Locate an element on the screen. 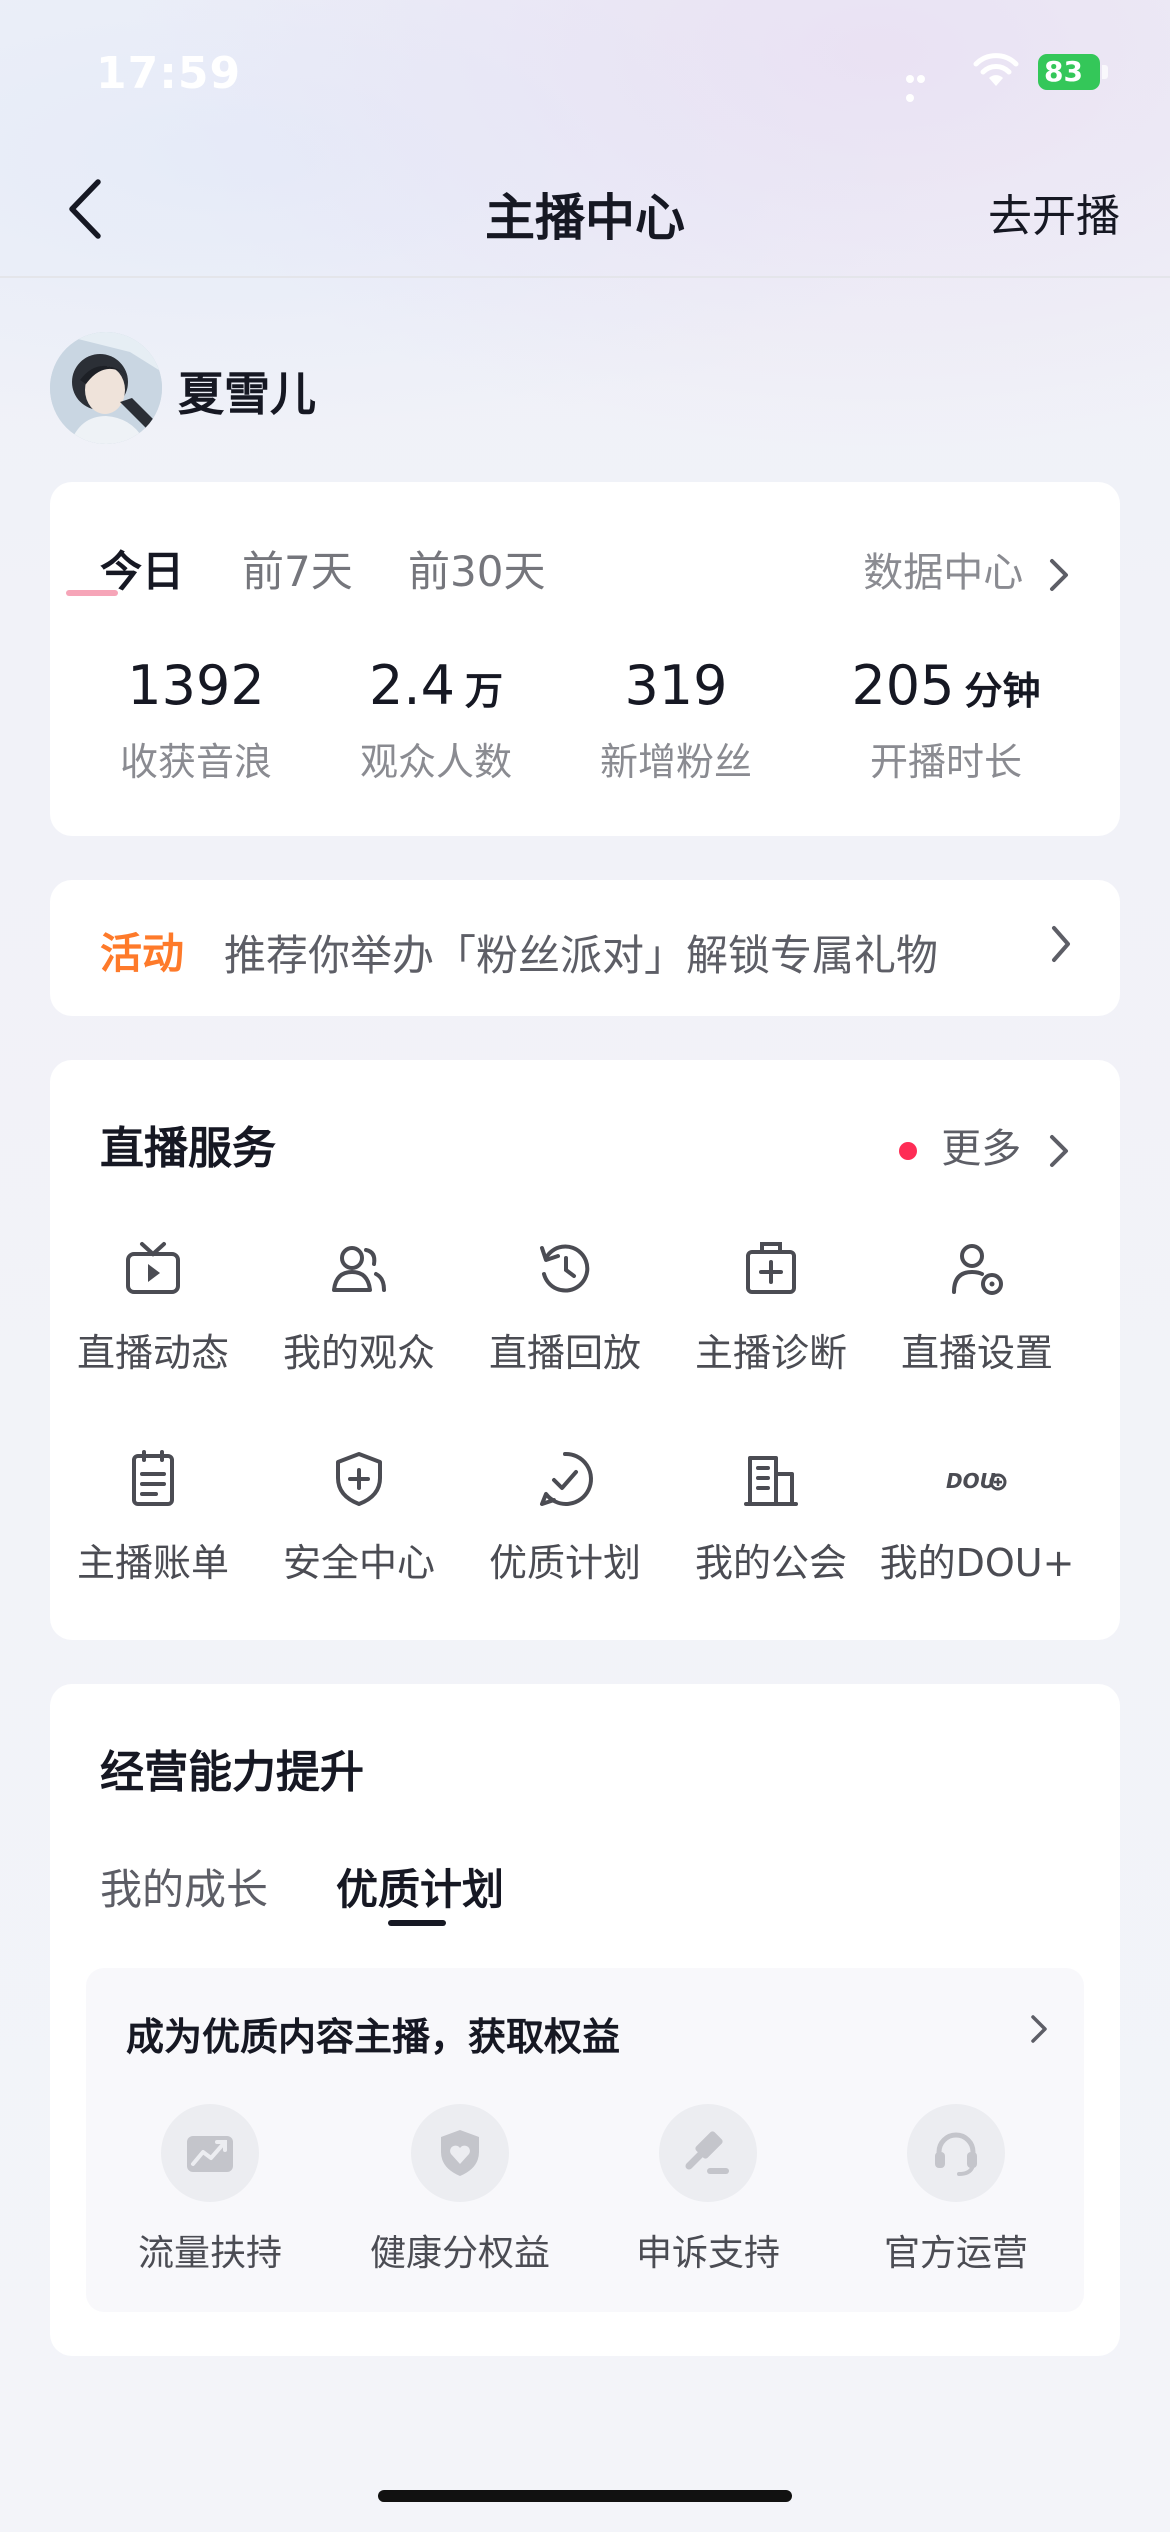 The width and height of the screenshot is (1170, 2532). benefit-label: 申诉支持 is located at coordinates (707, 2253).